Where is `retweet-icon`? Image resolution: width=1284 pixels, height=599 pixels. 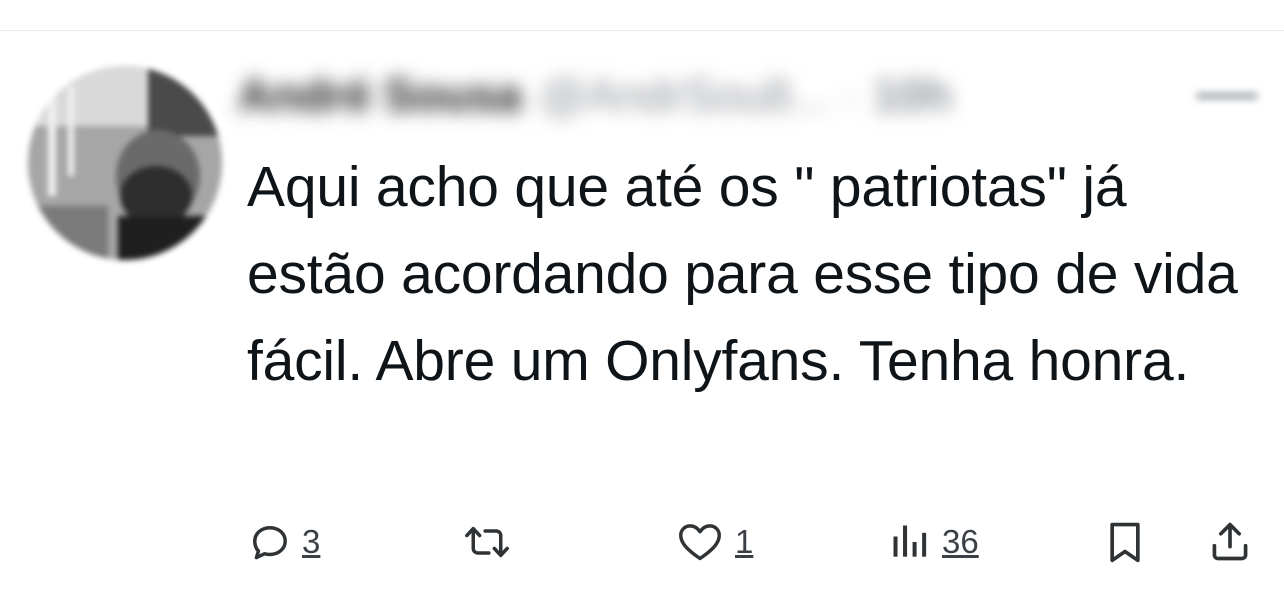
retweet-icon is located at coordinates (487, 542).